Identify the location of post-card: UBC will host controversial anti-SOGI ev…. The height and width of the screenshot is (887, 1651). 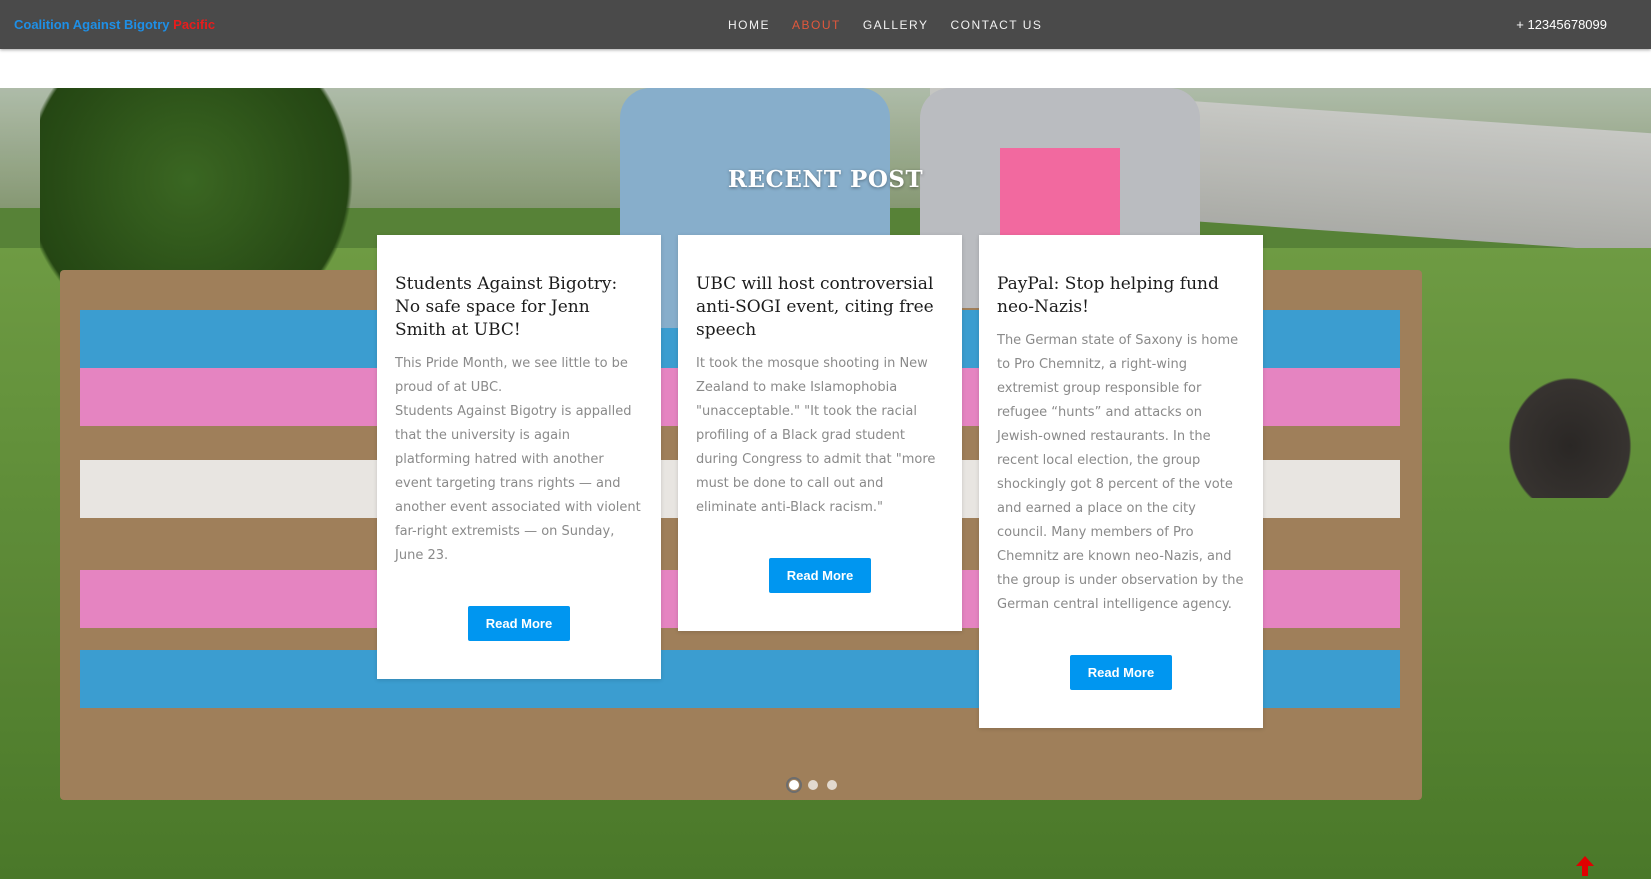
(820, 433).